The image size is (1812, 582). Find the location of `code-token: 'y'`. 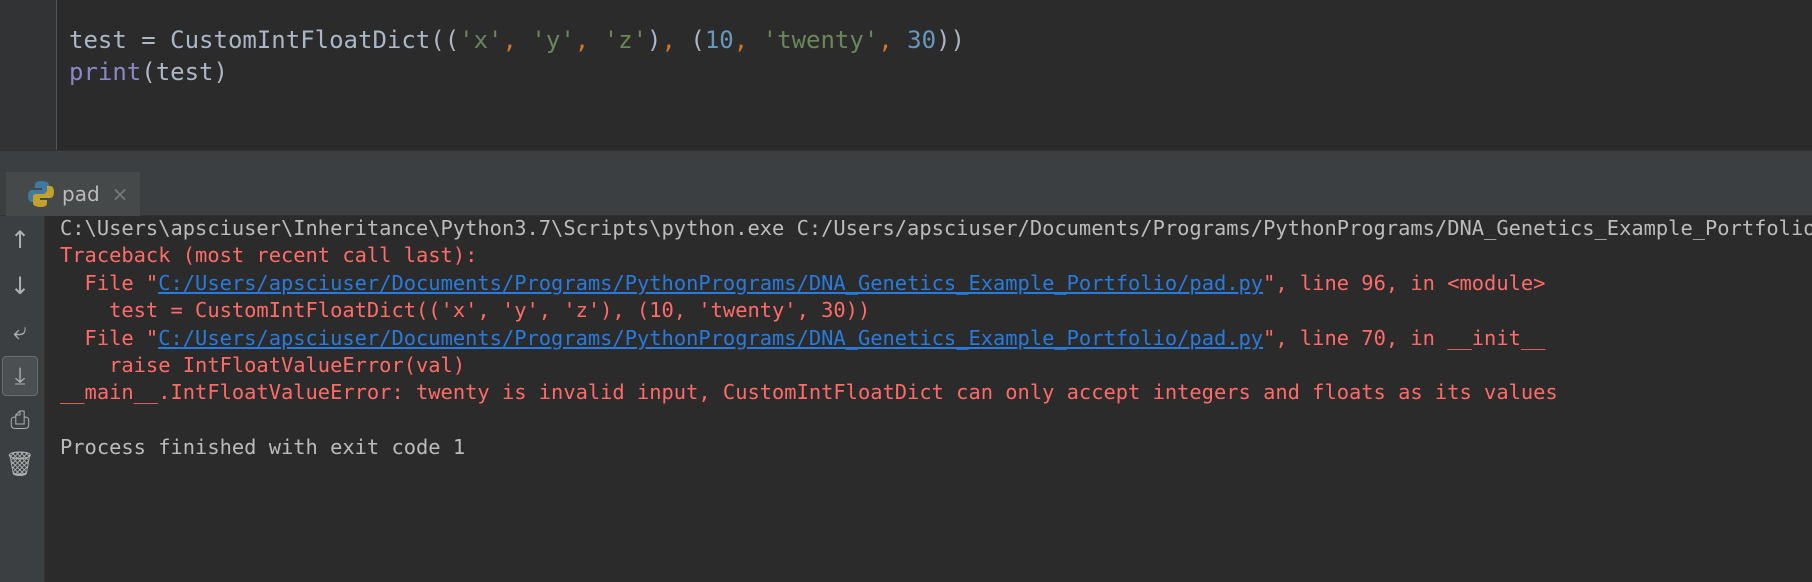

code-token: 'y' is located at coordinates (553, 40).